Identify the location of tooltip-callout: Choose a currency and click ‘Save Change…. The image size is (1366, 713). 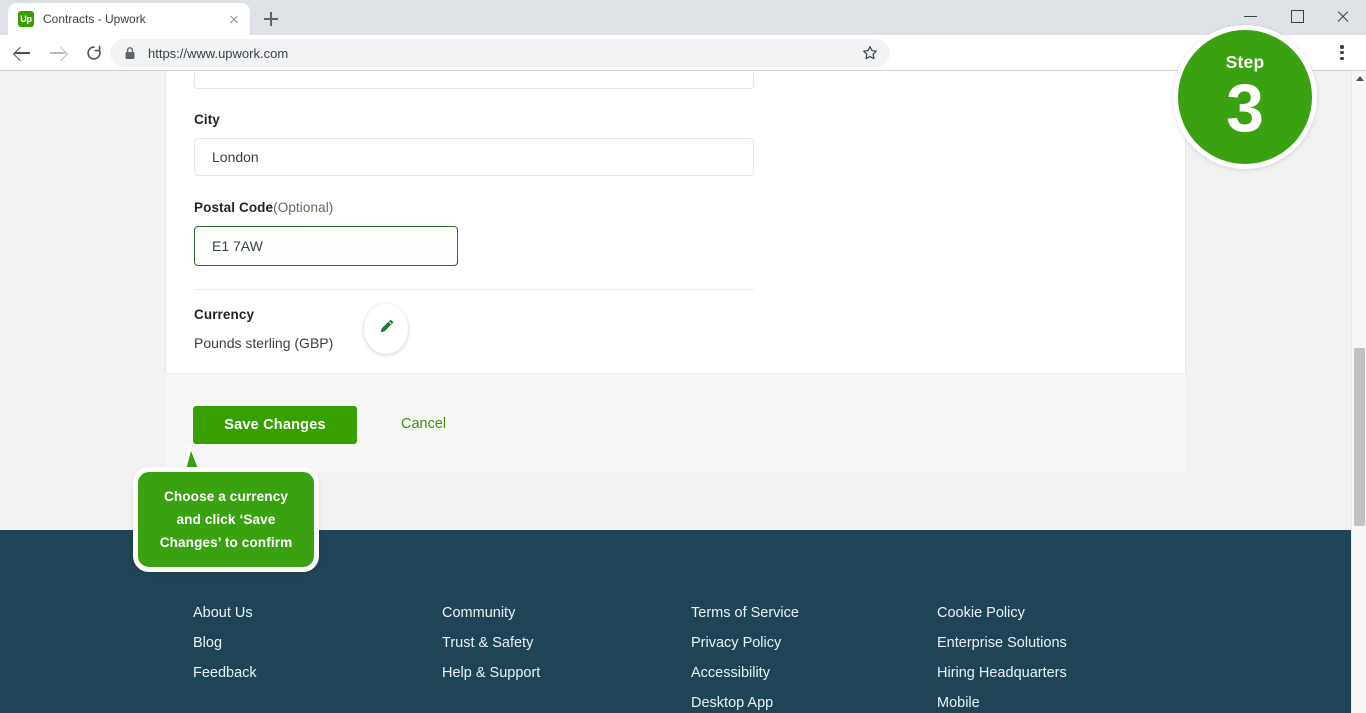
(226, 519).